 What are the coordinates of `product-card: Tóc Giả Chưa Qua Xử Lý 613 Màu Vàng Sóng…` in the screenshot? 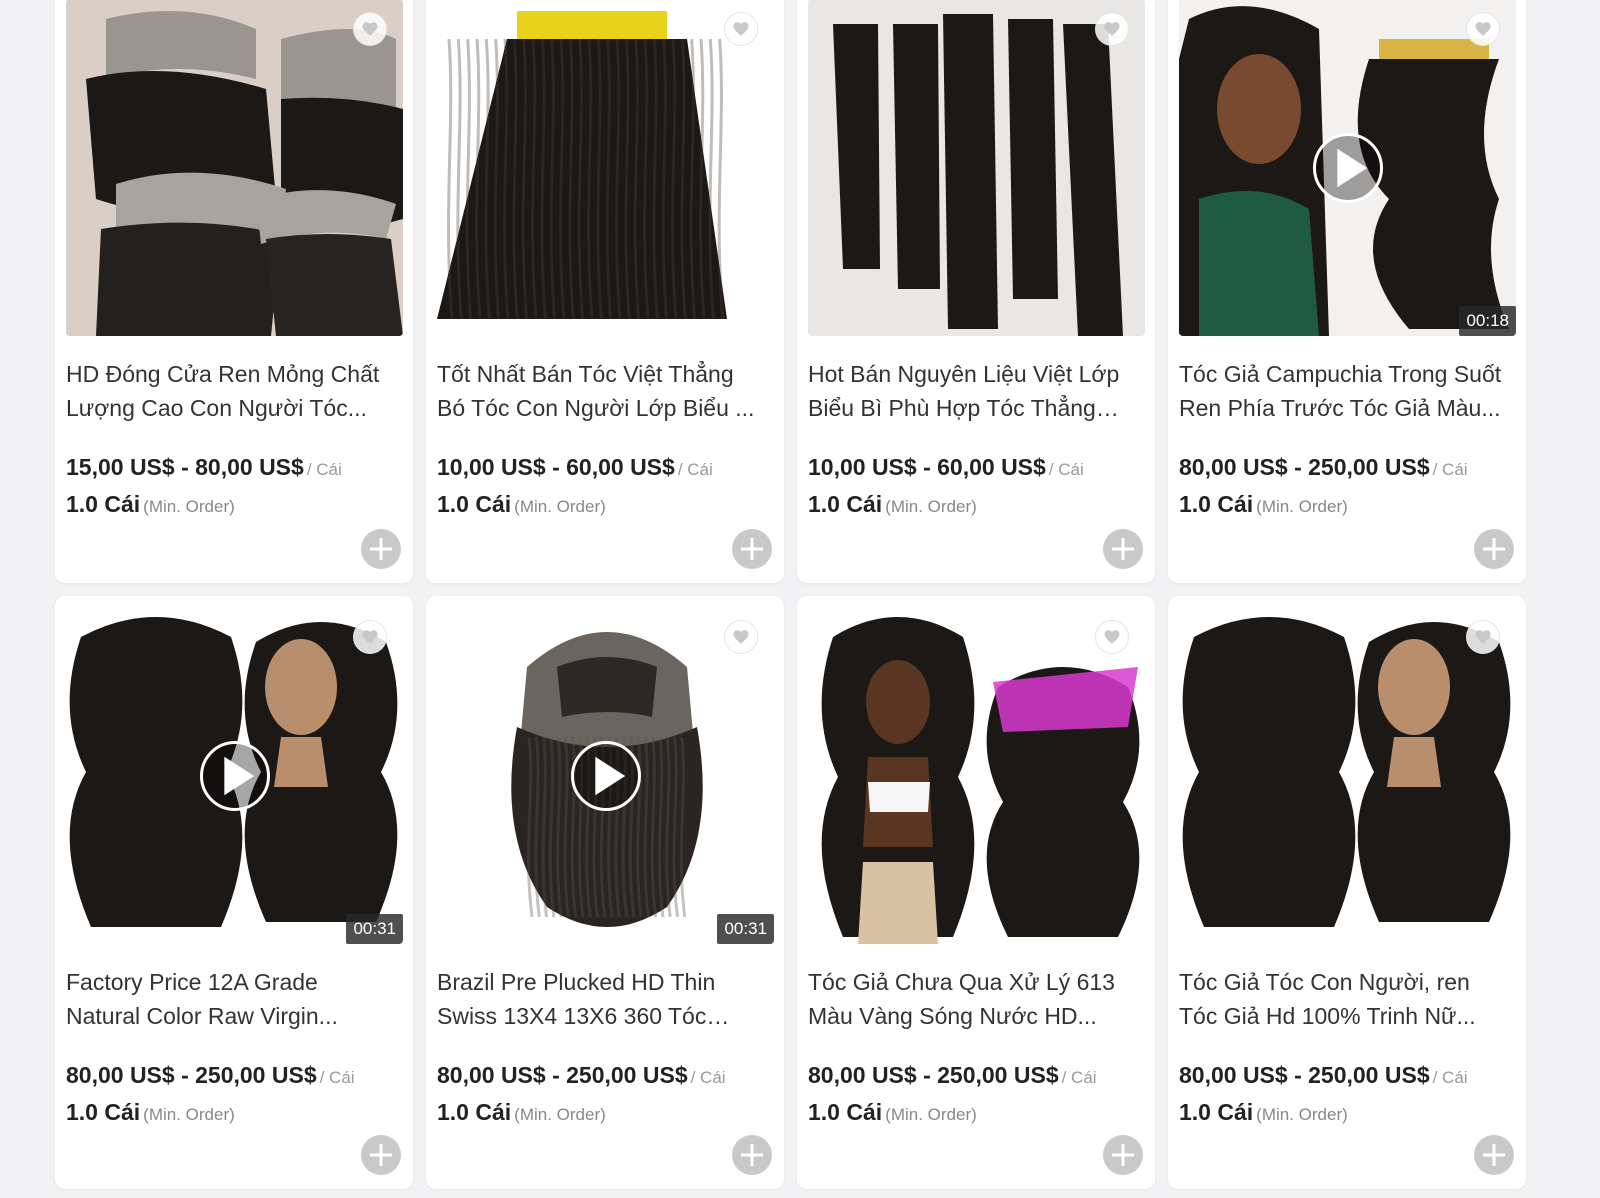 It's located at (976, 892).